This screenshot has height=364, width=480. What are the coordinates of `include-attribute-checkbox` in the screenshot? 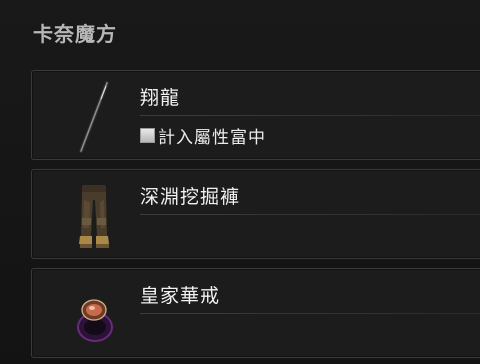 It's located at (147, 135).